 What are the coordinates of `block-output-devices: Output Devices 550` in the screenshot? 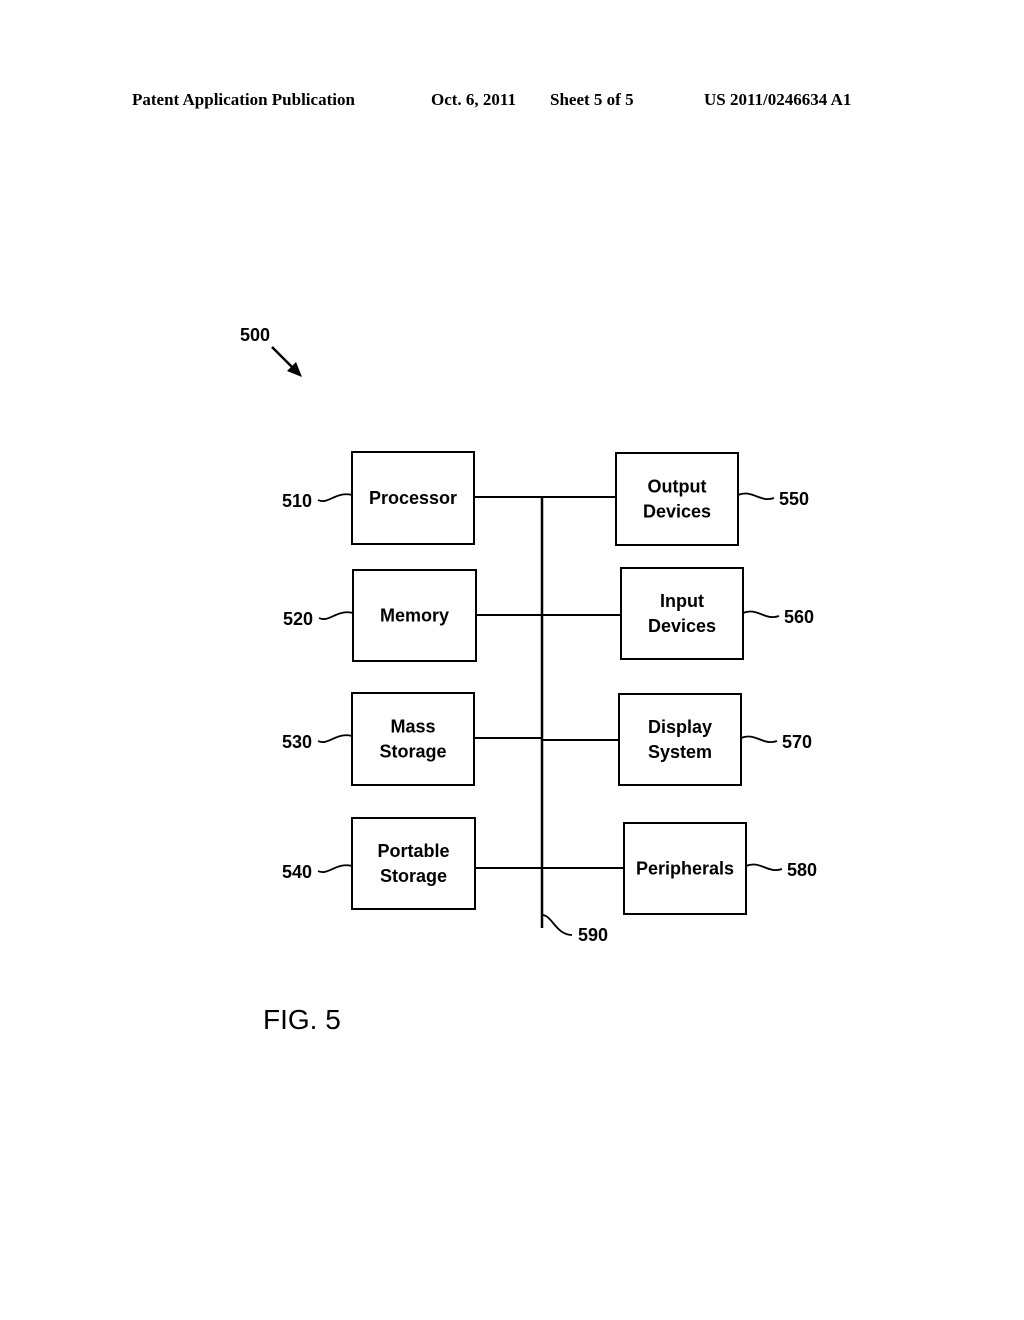 It's located at (675, 499).